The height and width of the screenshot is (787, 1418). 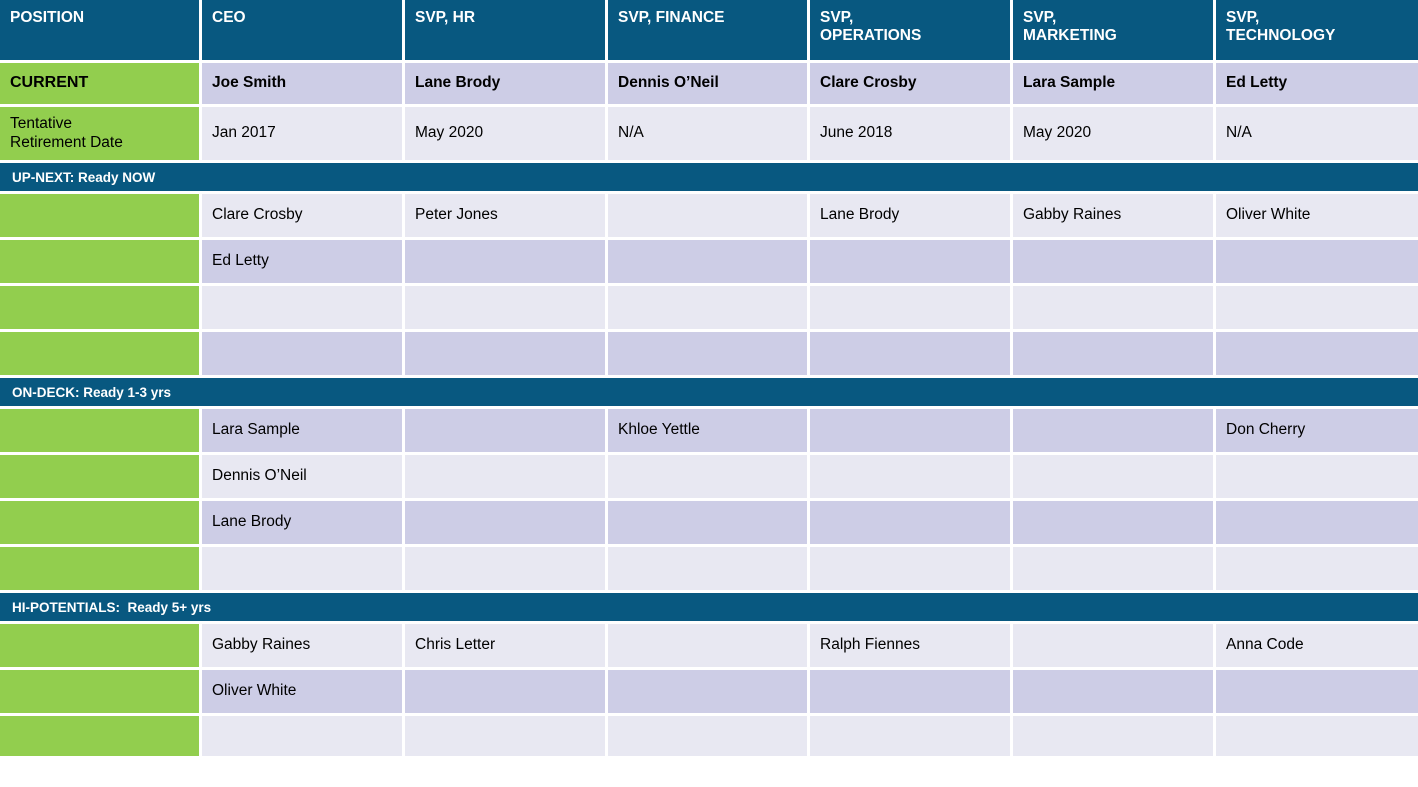 I want to click on row-label-tentative-retirement-date: Tentative Retirement Date, so click(x=101, y=135).